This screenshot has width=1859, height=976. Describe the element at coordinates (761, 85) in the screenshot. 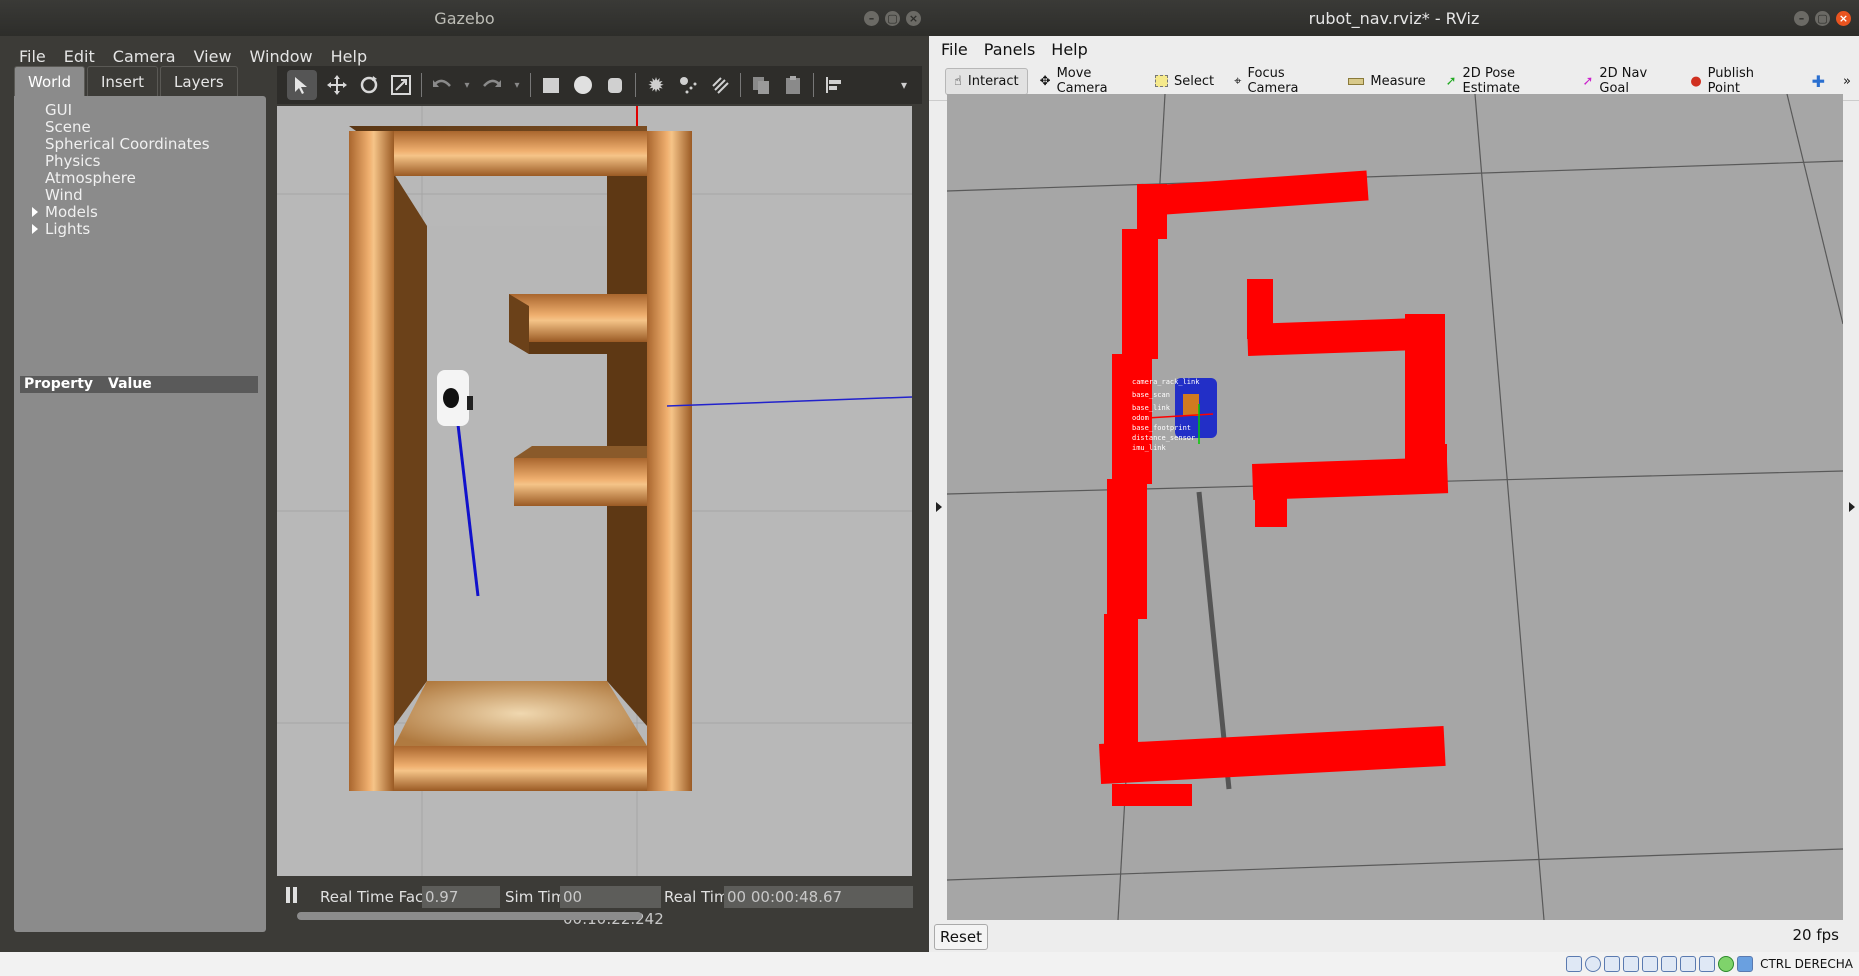

I see `copy-icon` at that location.